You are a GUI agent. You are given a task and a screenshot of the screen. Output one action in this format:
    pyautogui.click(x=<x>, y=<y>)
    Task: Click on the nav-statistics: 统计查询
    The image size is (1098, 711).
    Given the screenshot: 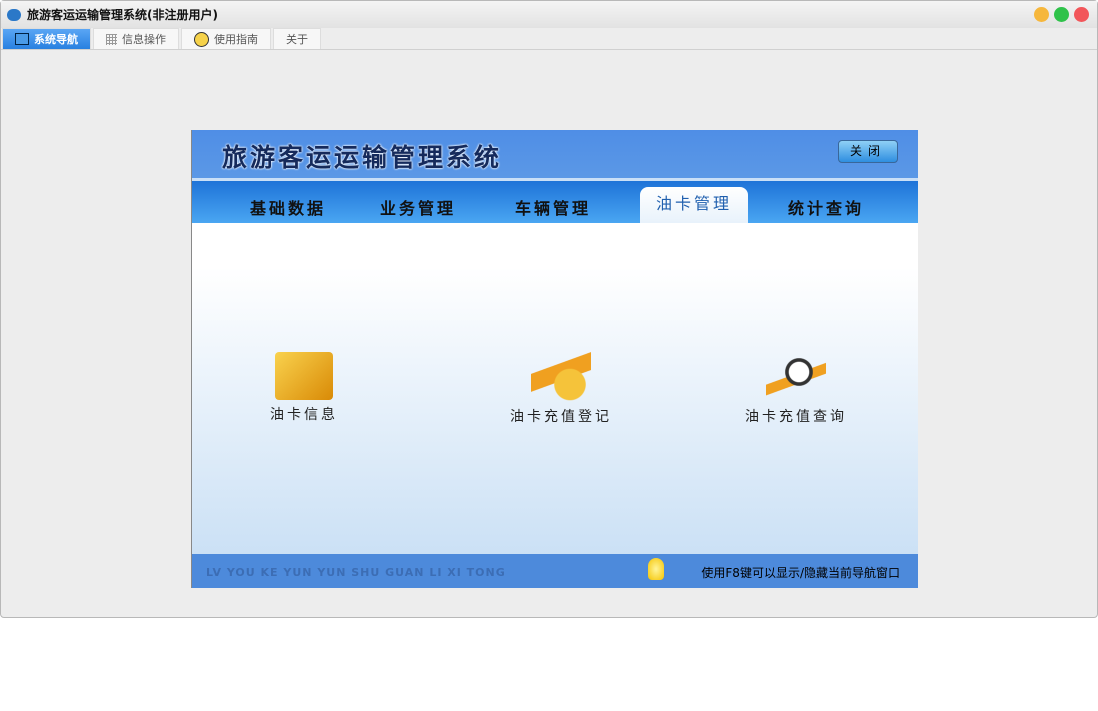 What is the action you would take?
    pyautogui.click(x=826, y=207)
    